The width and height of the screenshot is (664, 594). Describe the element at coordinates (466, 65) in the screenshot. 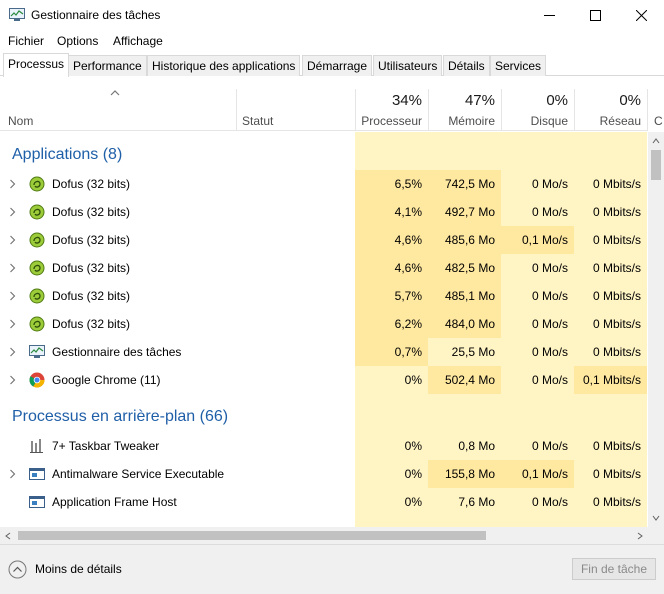

I see `tab-details: Détails` at that location.